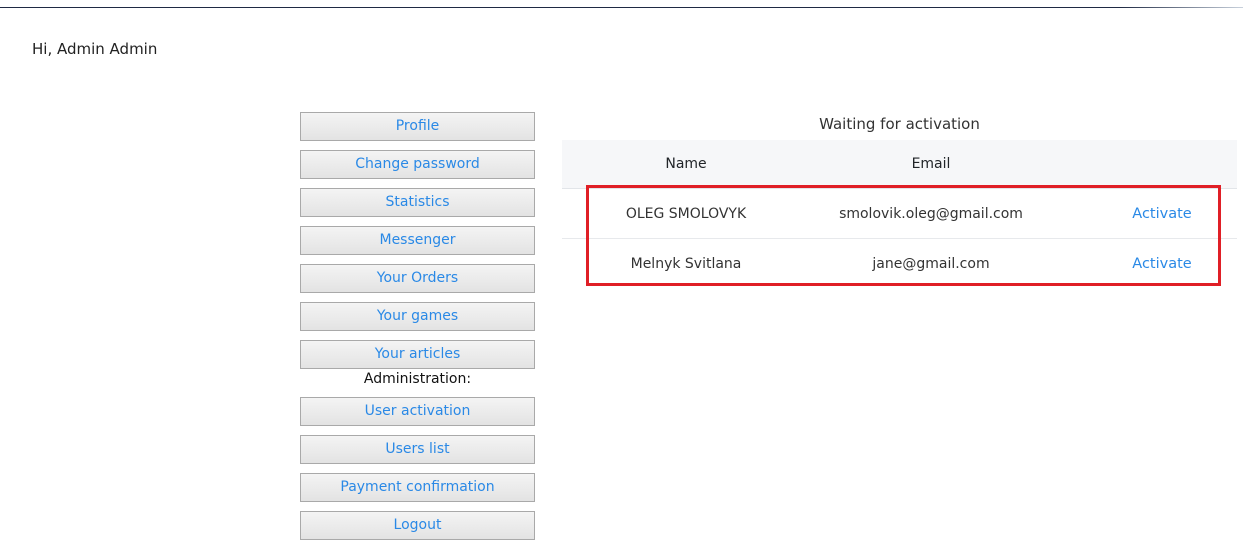 The width and height of the screenshot is (1243, 549). Describe the element at coordinates (417, 487) in the screenshot. I see `menu-button-payment-confirmation: Payment confirmation` at that location.